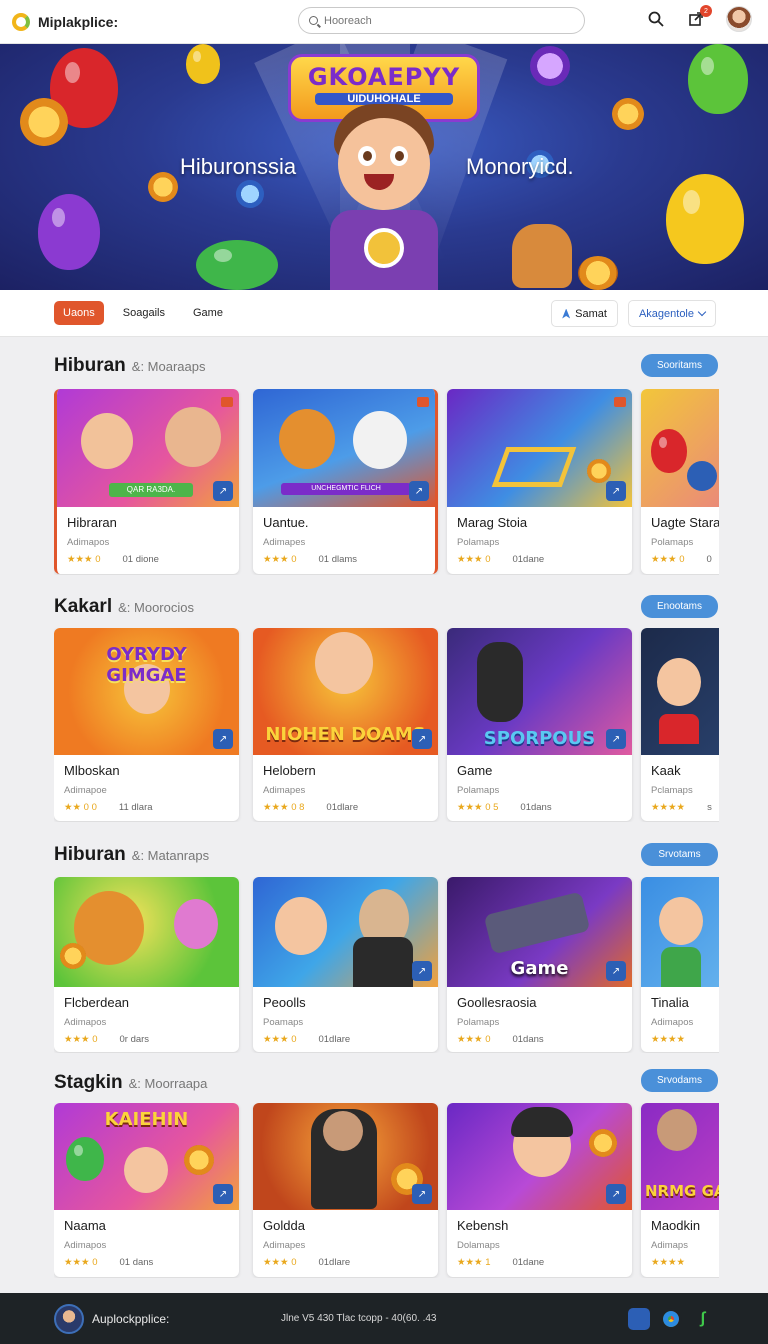 This screenshot has height=1344, width=768. I want to click on game-card: NRMG GAME Maodkin Adimaps ★★★★, so click(680, 1190).